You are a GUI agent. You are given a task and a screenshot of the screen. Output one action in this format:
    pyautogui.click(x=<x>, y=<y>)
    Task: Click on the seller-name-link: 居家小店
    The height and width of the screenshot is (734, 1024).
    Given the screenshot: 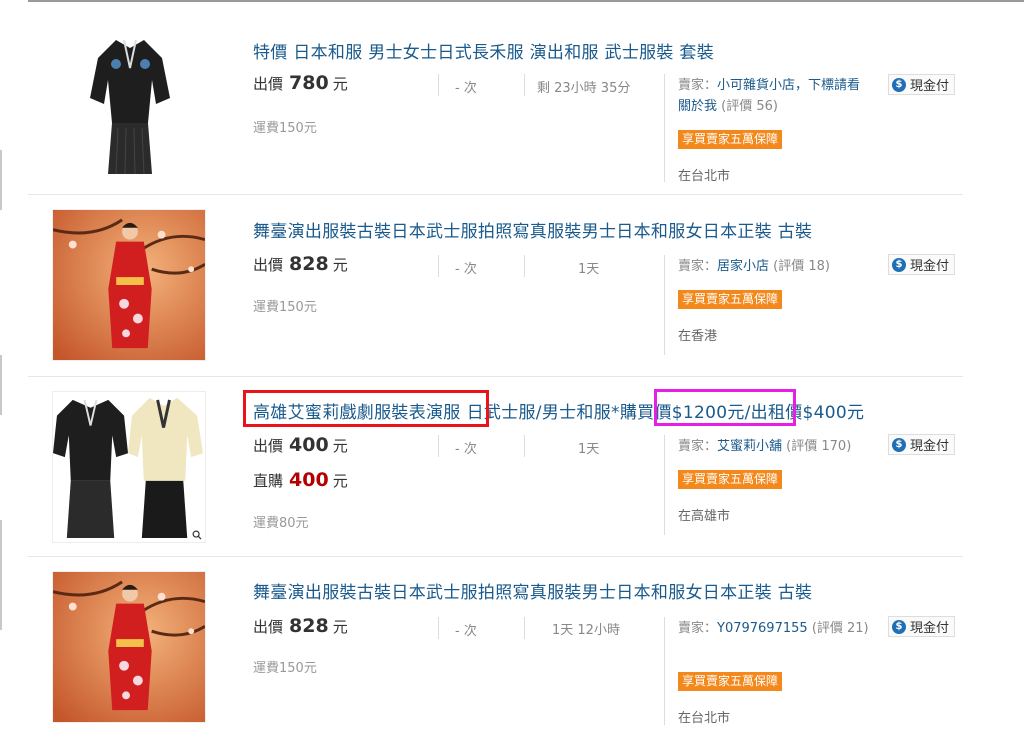 What is the action you would take?
    pyautogui.click(x=743, y=266)
    